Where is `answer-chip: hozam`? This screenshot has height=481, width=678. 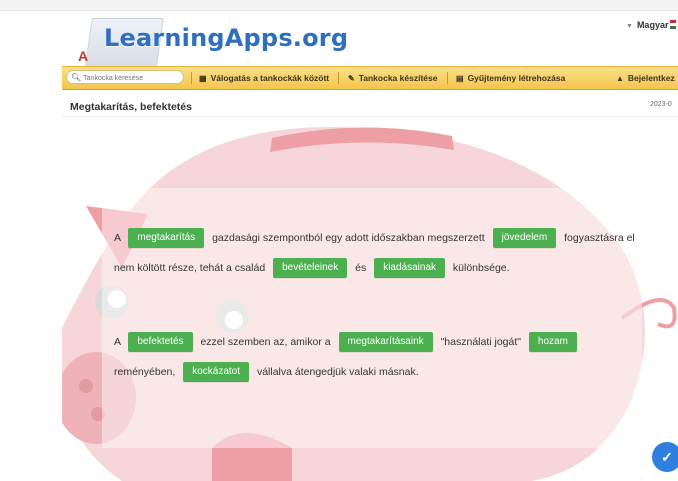 answer-chip: hozam is located at coordinates (552, 342).